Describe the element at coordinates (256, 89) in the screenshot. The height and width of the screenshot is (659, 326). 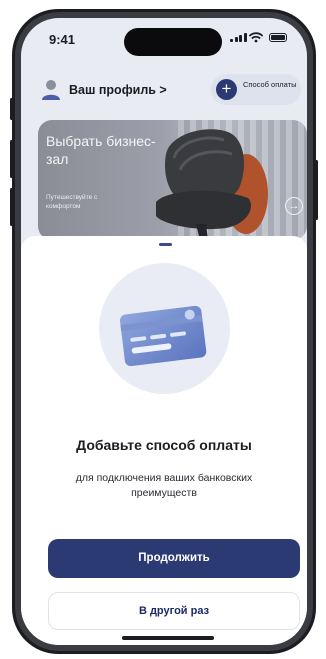
I see `add-payment-method-button: + Способ оплаты` at that location.